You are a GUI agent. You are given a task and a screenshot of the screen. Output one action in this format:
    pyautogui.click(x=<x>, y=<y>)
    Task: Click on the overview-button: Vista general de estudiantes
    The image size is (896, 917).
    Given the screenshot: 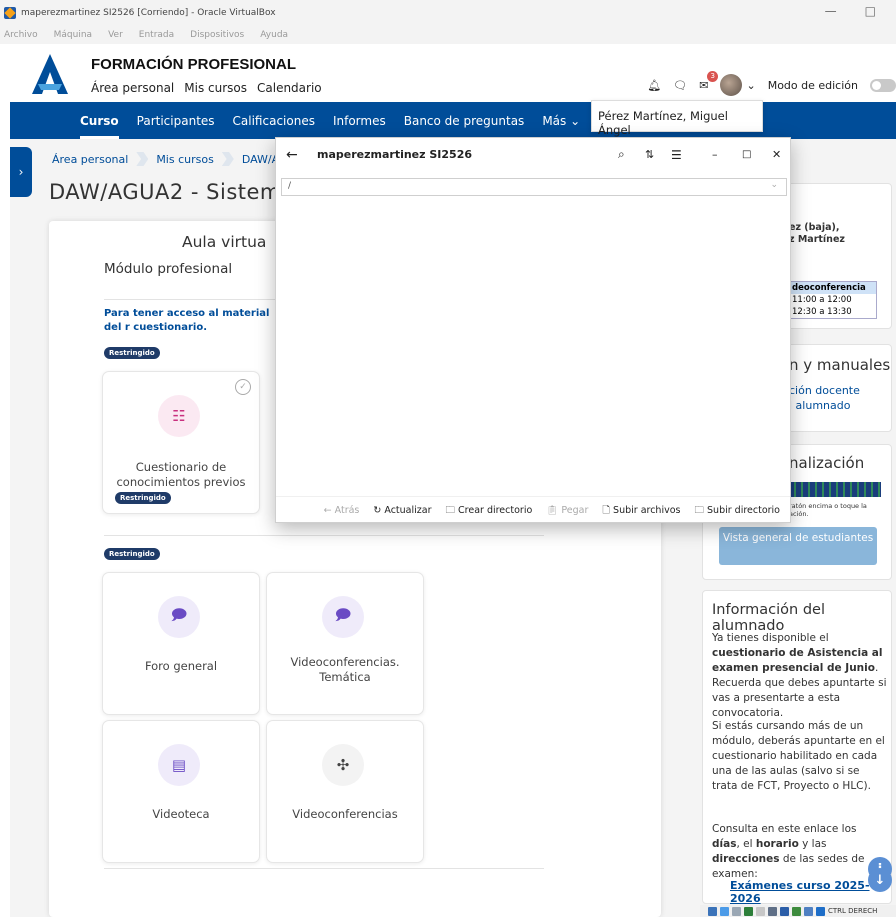 What is the action you would take?
    pyautogui.click(x=798, y=546)
    